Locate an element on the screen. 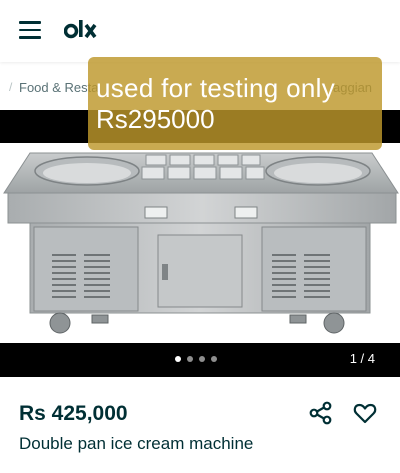  share-icon is located at coordinates (321, 413).